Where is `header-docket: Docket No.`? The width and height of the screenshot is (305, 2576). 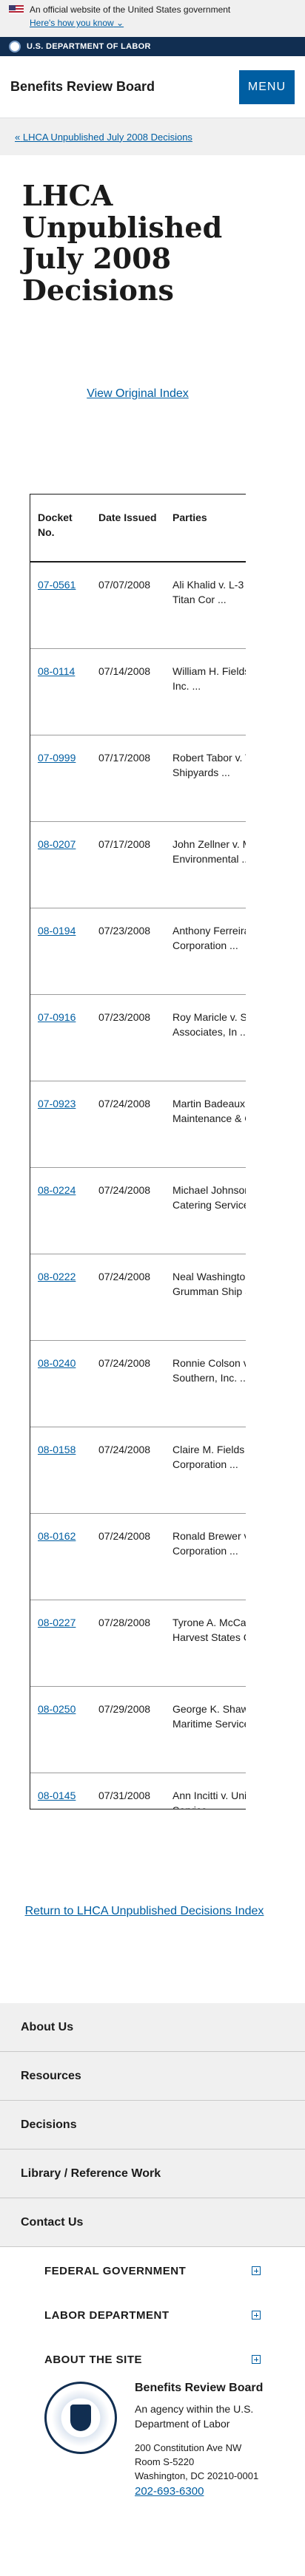 header-docket: Docket No. is located at coordinates (61, 529).